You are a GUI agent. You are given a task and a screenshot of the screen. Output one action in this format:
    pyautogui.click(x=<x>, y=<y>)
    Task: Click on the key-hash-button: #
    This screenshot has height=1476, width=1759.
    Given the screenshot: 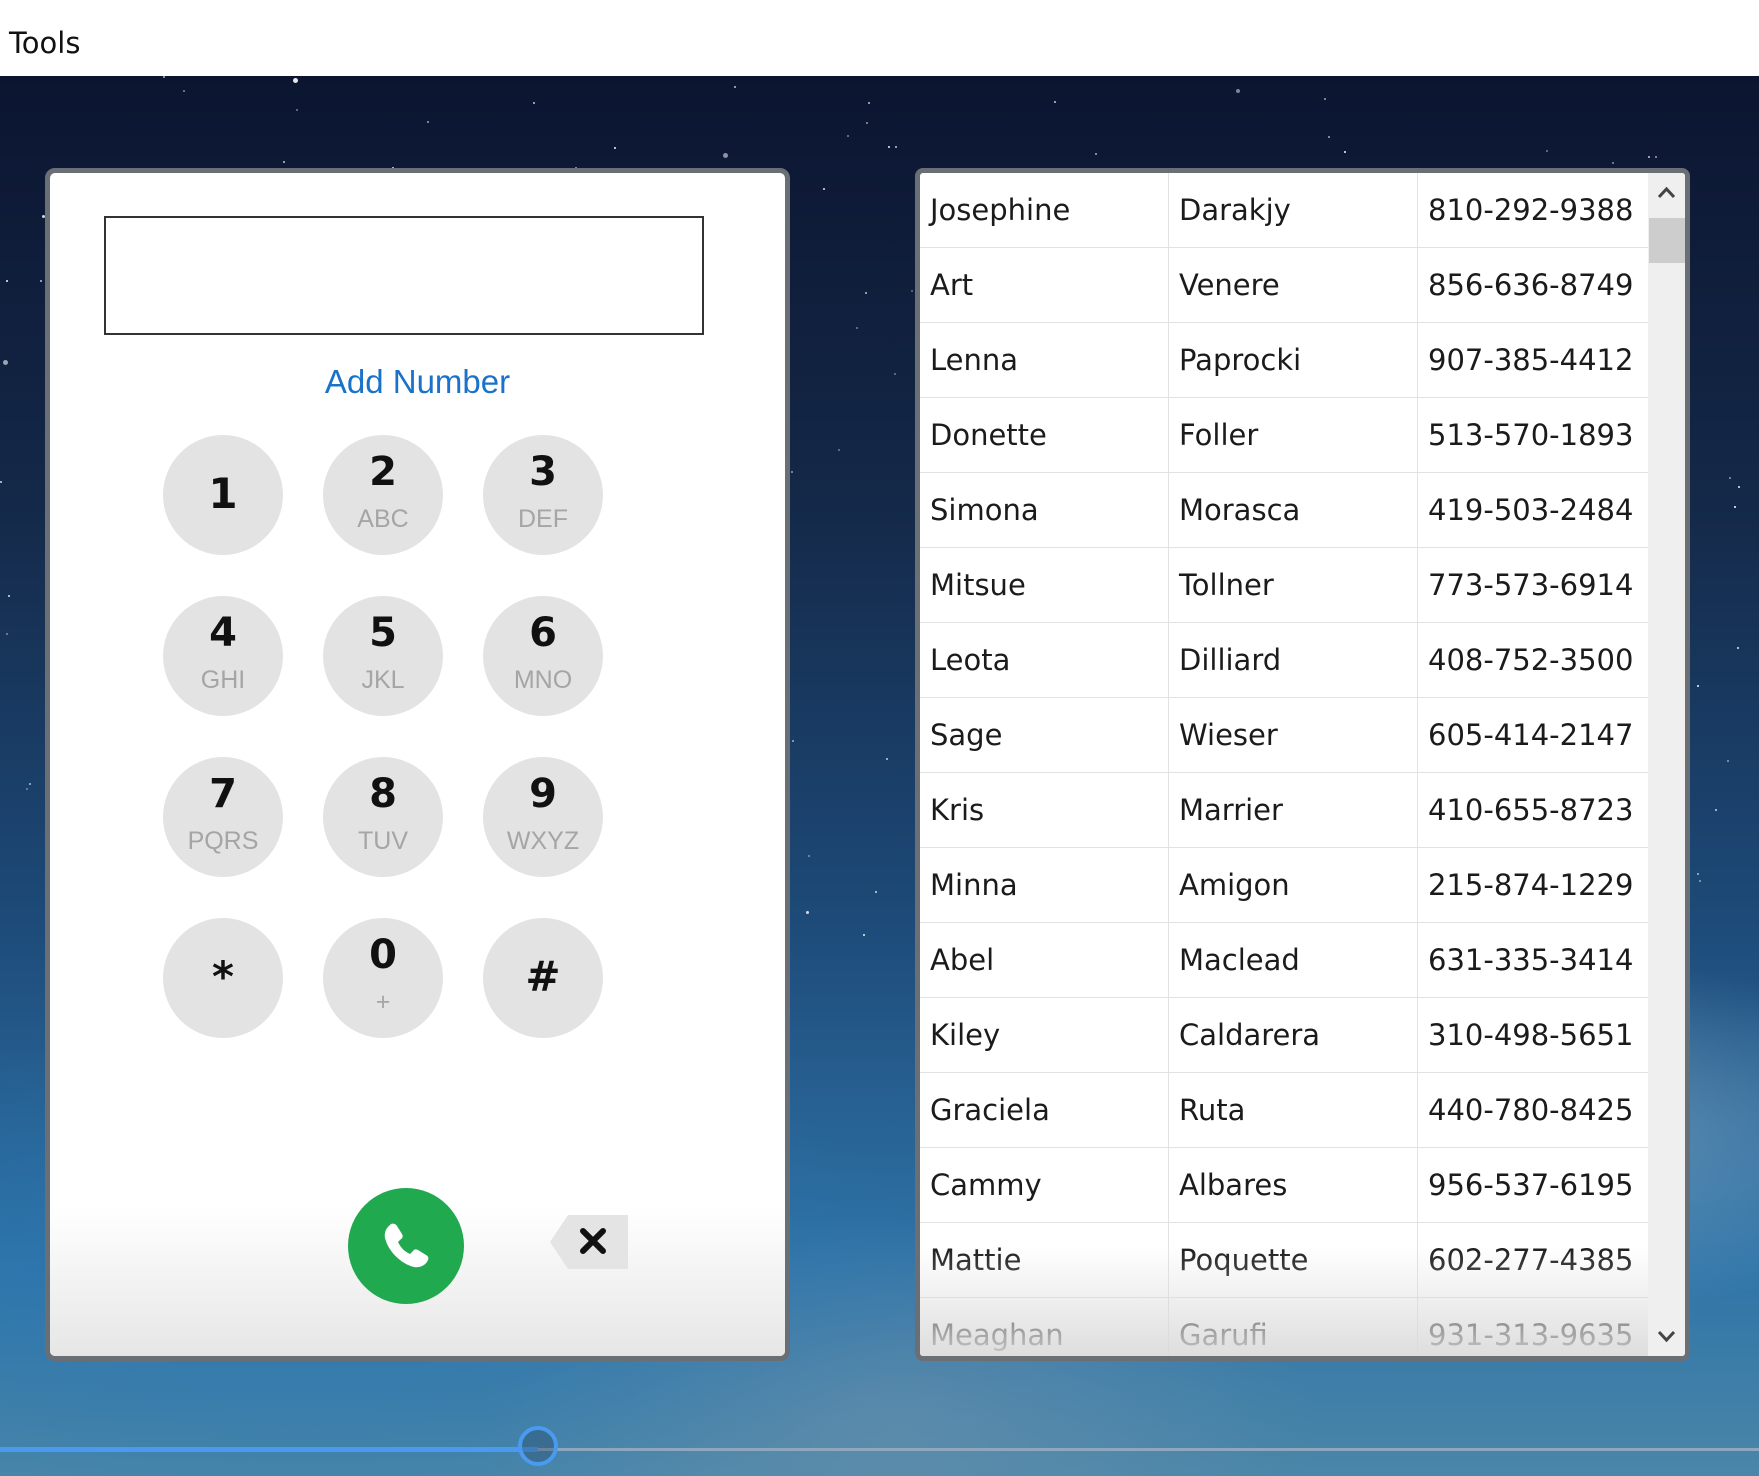 What is the action you would take?
    pyautogui.click(x=543, y=978)
    